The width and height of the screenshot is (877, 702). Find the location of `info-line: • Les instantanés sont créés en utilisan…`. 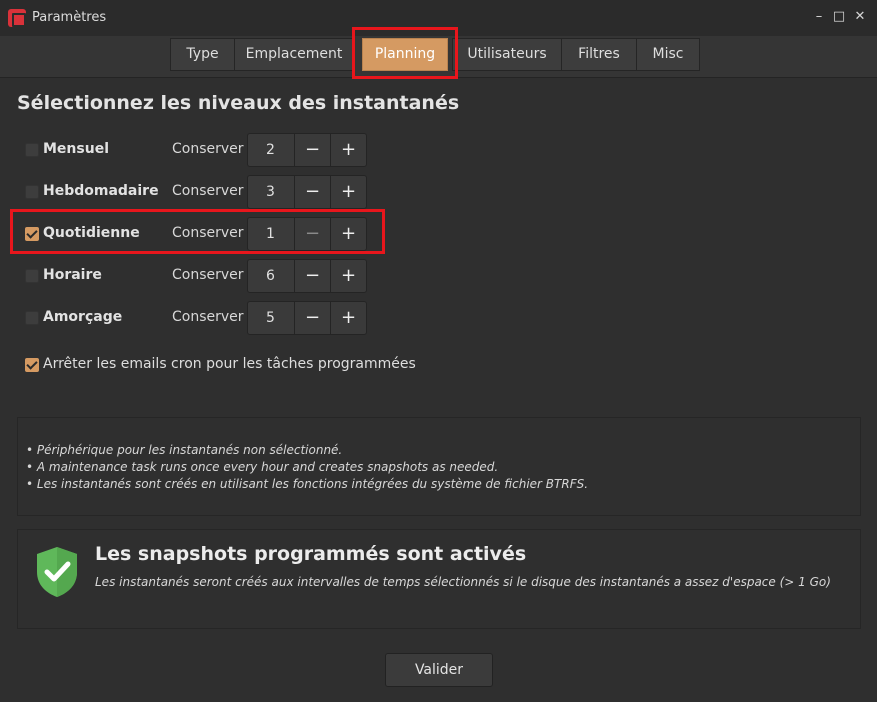

info-line: • Les instantanés sont créés en utilisan… is located at coordinates (307, 484).